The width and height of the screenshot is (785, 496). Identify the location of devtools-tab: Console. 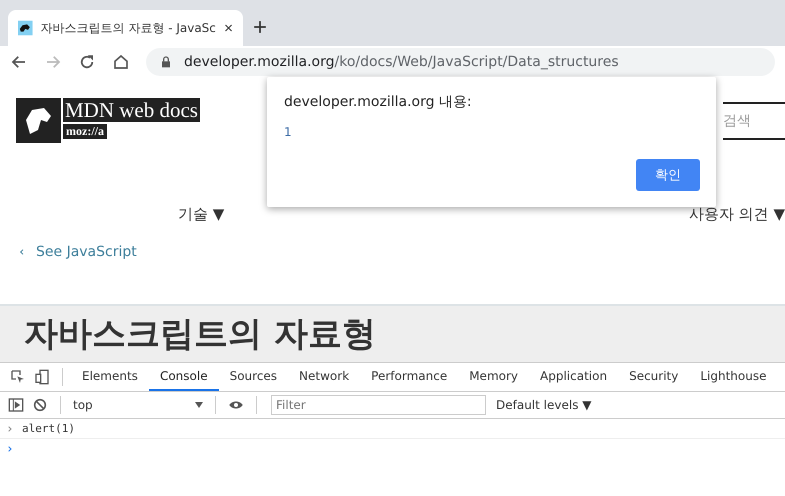
(183, 377).